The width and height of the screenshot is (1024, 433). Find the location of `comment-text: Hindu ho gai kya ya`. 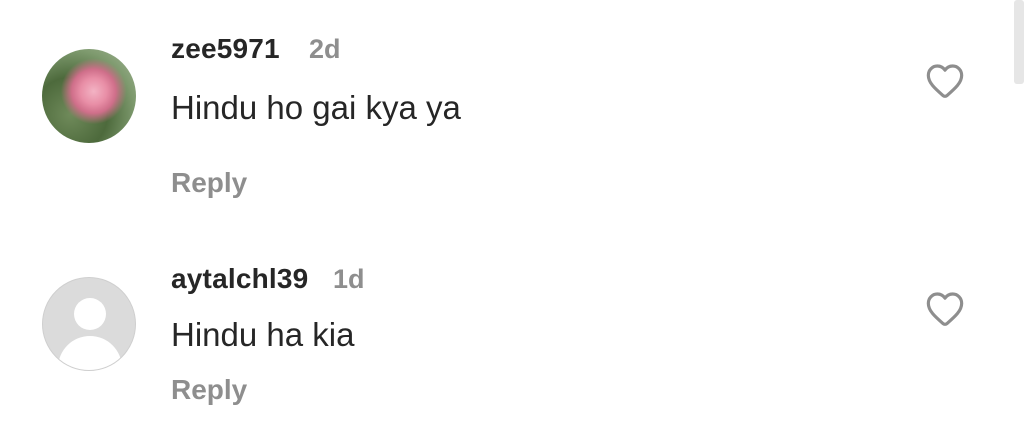

comment-text: Hindu ho gai kya ya is located at coordinates (316, 107).